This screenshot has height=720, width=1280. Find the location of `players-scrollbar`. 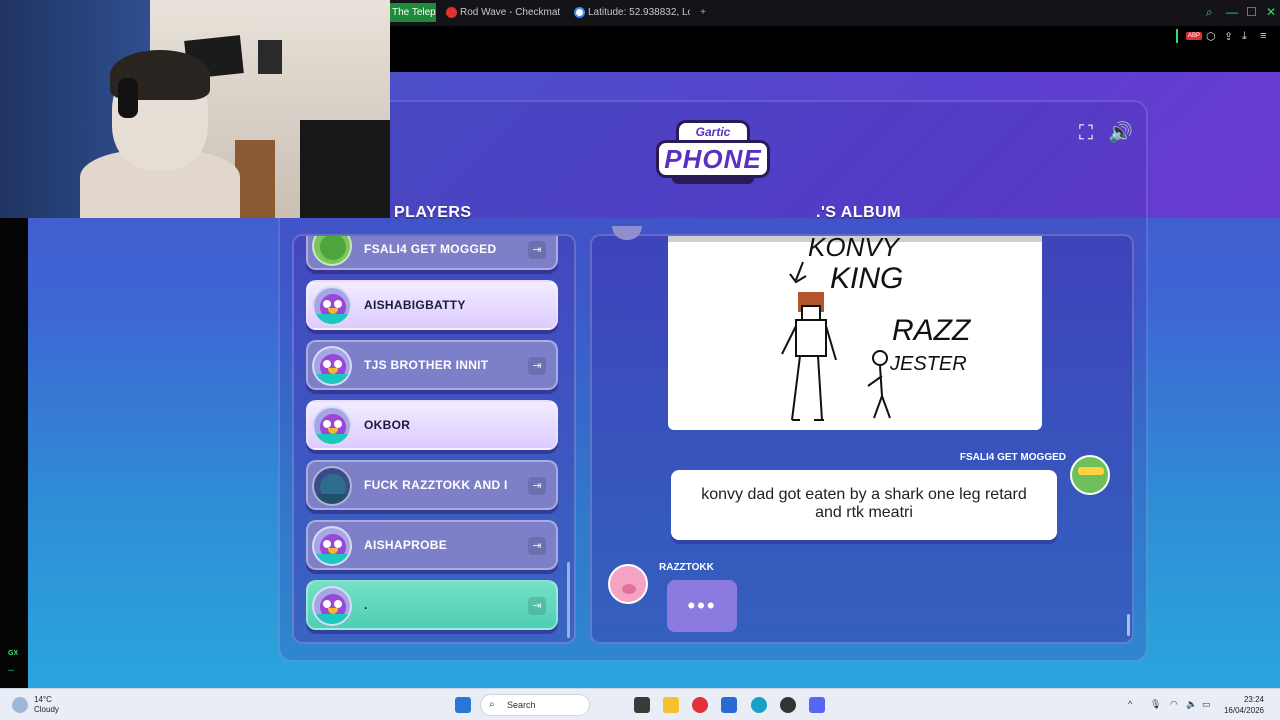

players-scrollbar is located at coordinates (568, 600).